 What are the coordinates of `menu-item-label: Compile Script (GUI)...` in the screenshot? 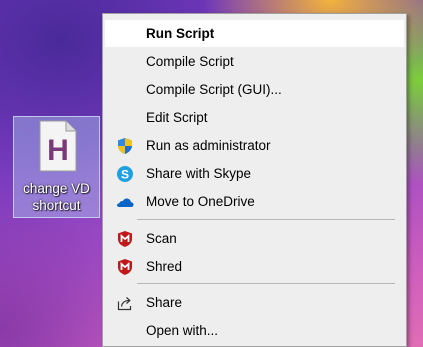 It's located at (214, 89).